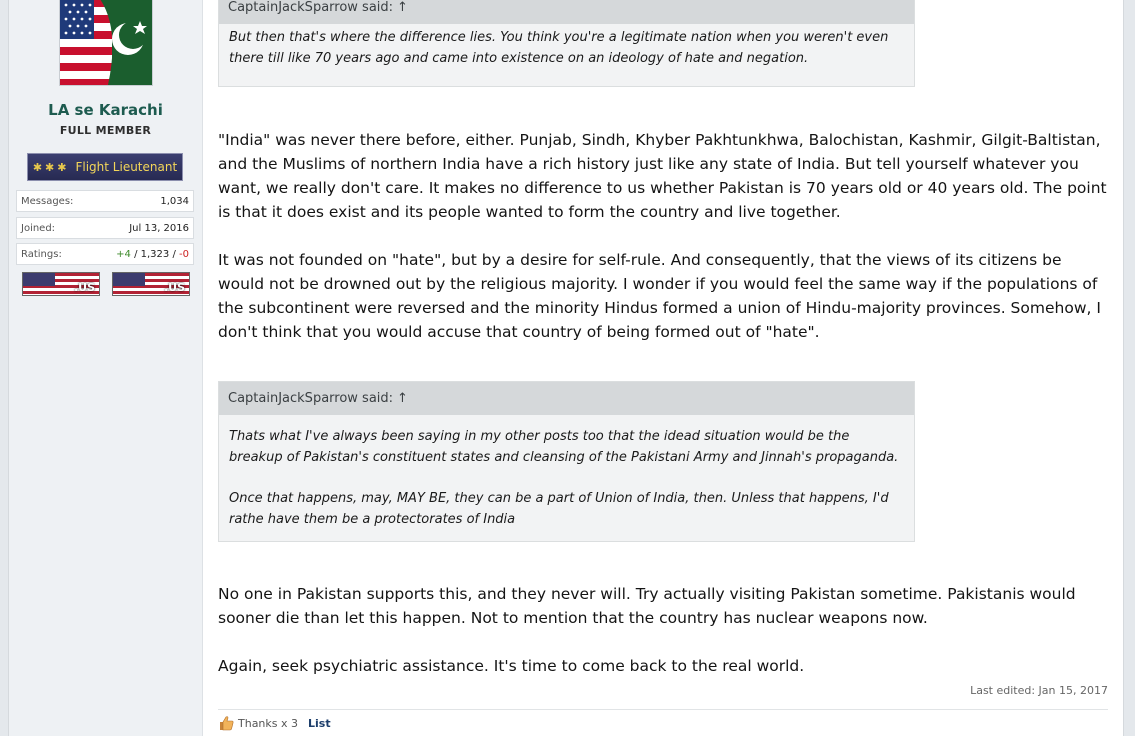 The width and height of the screenshot is (1135, 736). What do you see at coordinates (105, 201) in the screenshot?
I see `stat-messages: Messages: 1,034` at bounding box center [105, 201].